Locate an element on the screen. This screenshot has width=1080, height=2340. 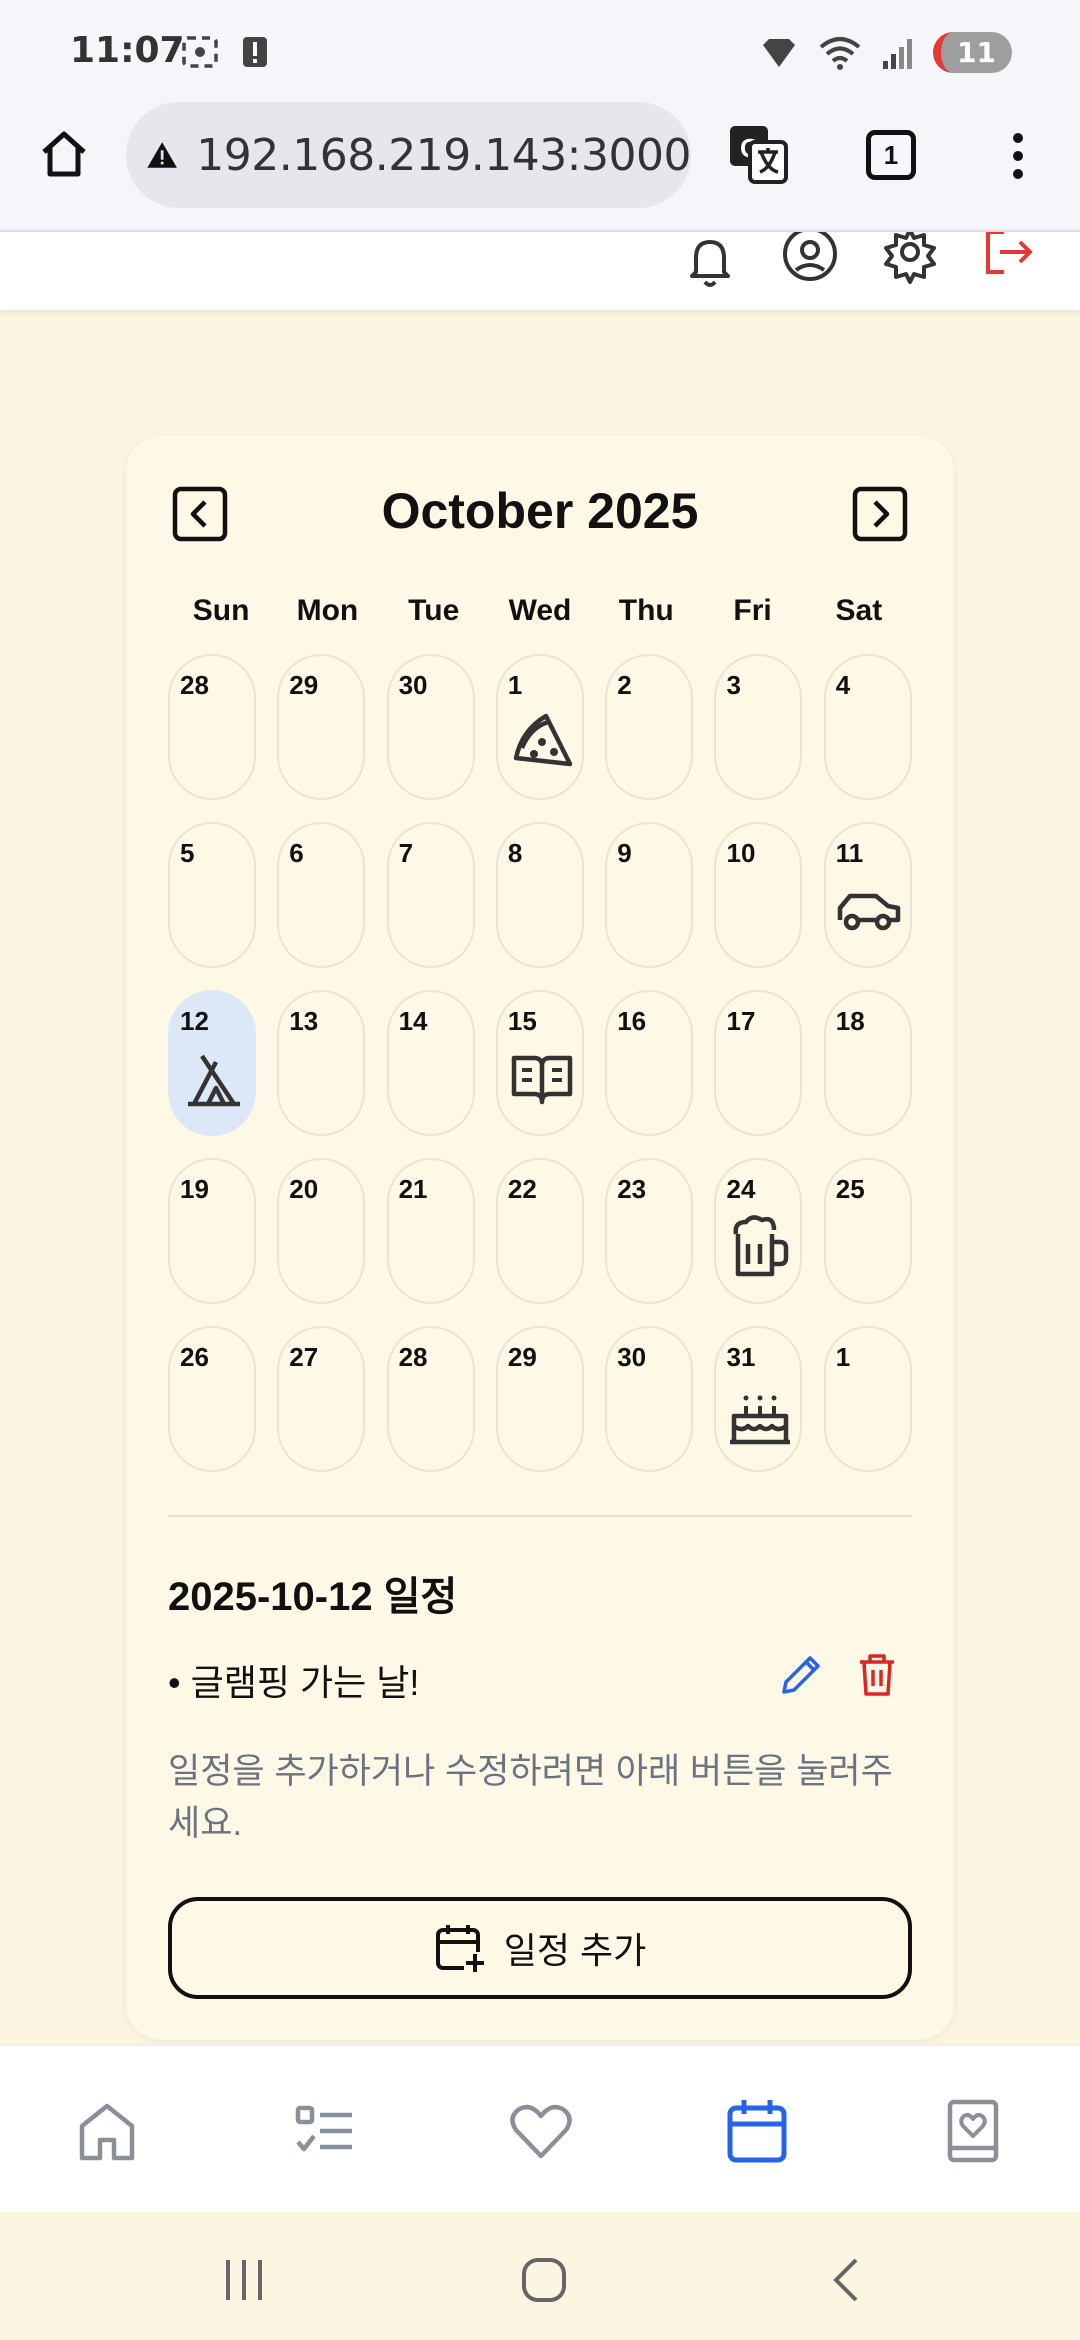
warning-icon is located at coordinates (162, 155).